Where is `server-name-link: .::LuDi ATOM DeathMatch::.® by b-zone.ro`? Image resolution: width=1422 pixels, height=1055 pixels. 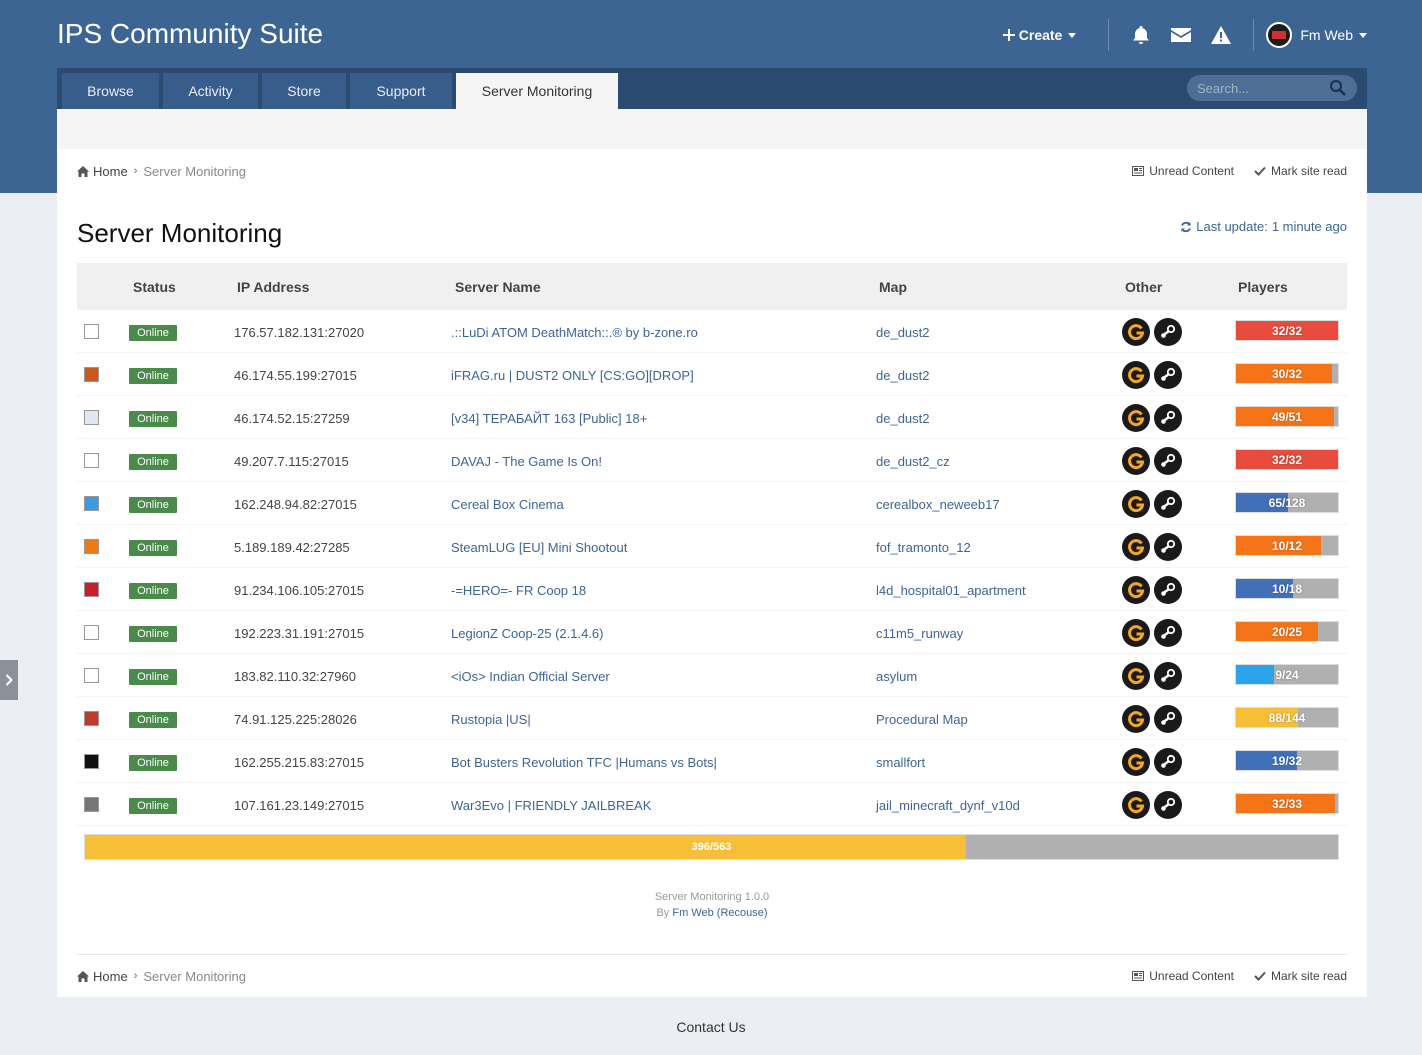
server-name-link: .::LuDi ATOM DeathMatch::.® by b-zone.ro is located at coordinates (574, 332).